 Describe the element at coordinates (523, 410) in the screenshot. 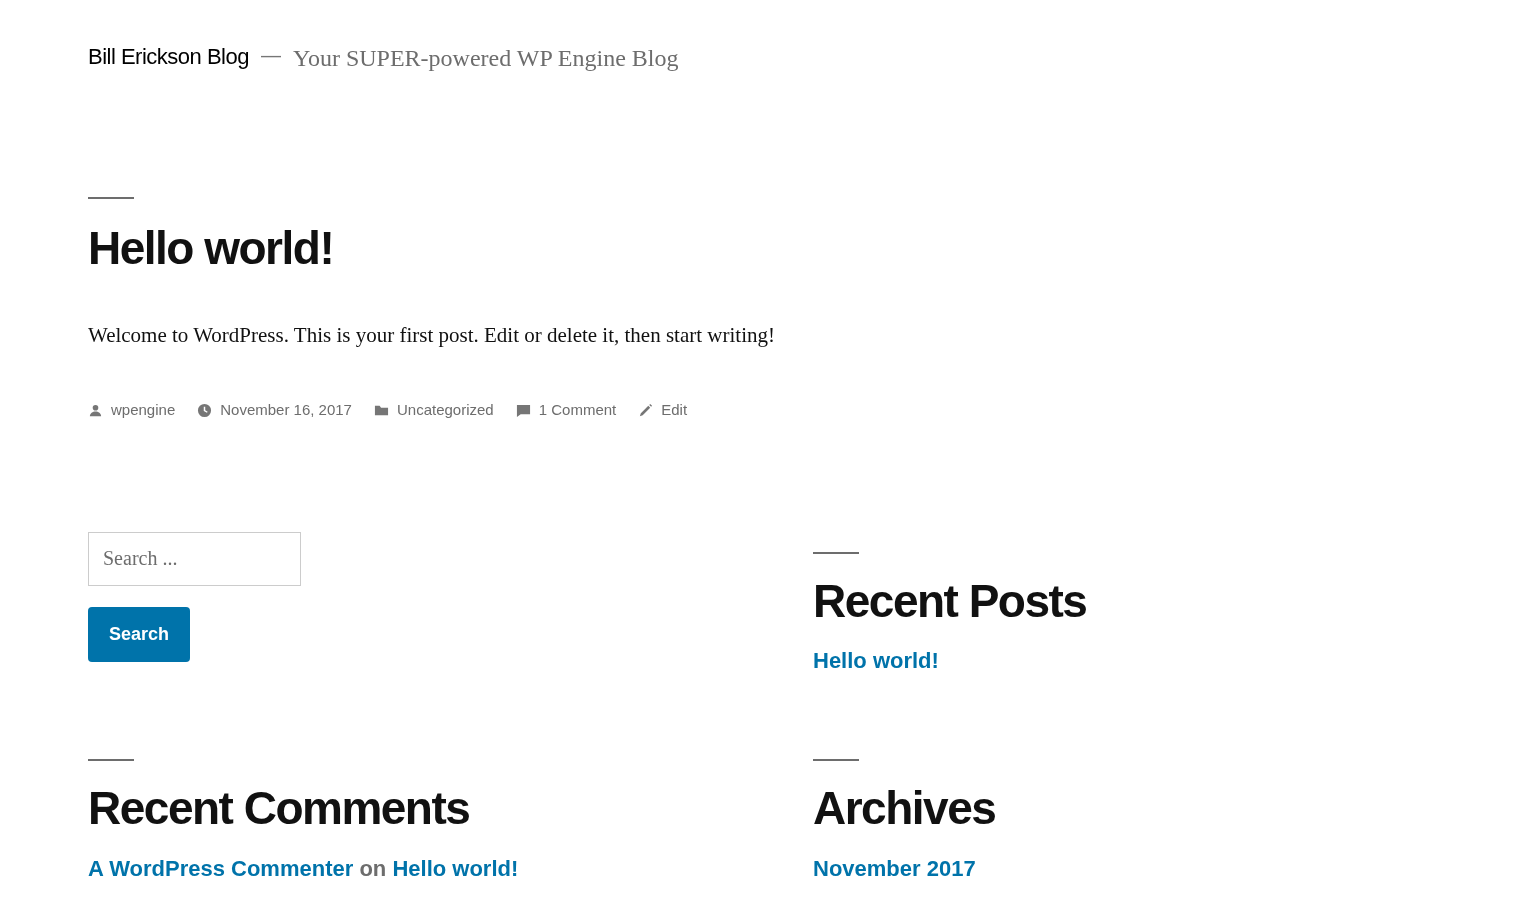

I see `comment-icon` at that location.